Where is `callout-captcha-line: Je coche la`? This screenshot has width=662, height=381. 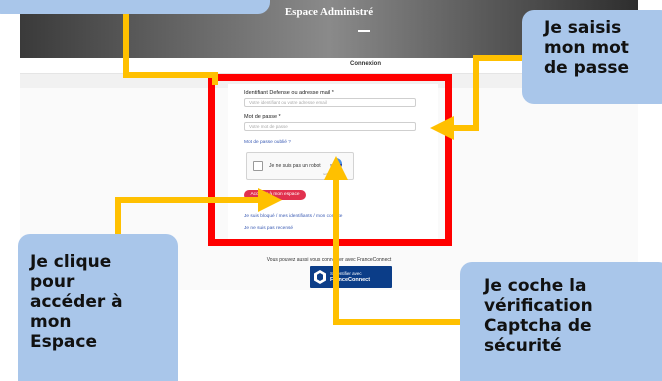
callout-captcha-line: Je coche la is located at coordinates (535, 286).